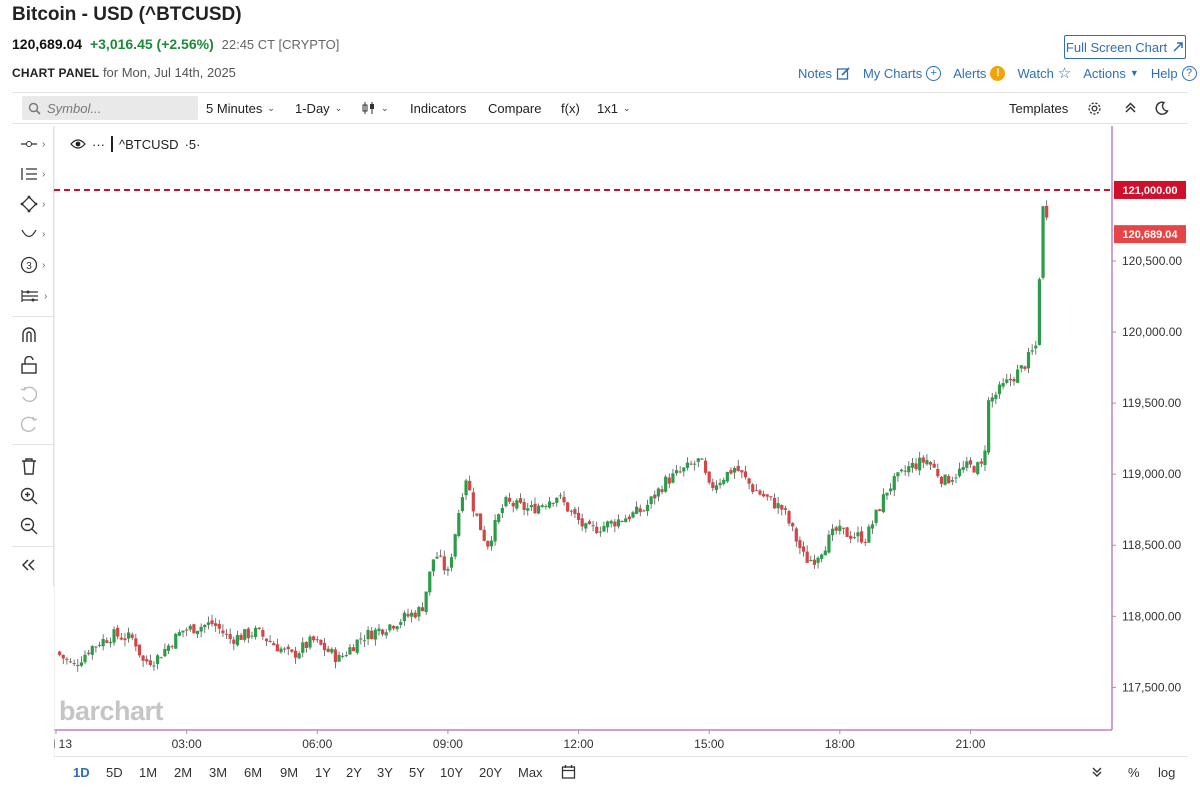  What do you see at coordinates (183, 772) in the screenshot?
I see `range-2m: 2M` at bounding box center [183, 772].